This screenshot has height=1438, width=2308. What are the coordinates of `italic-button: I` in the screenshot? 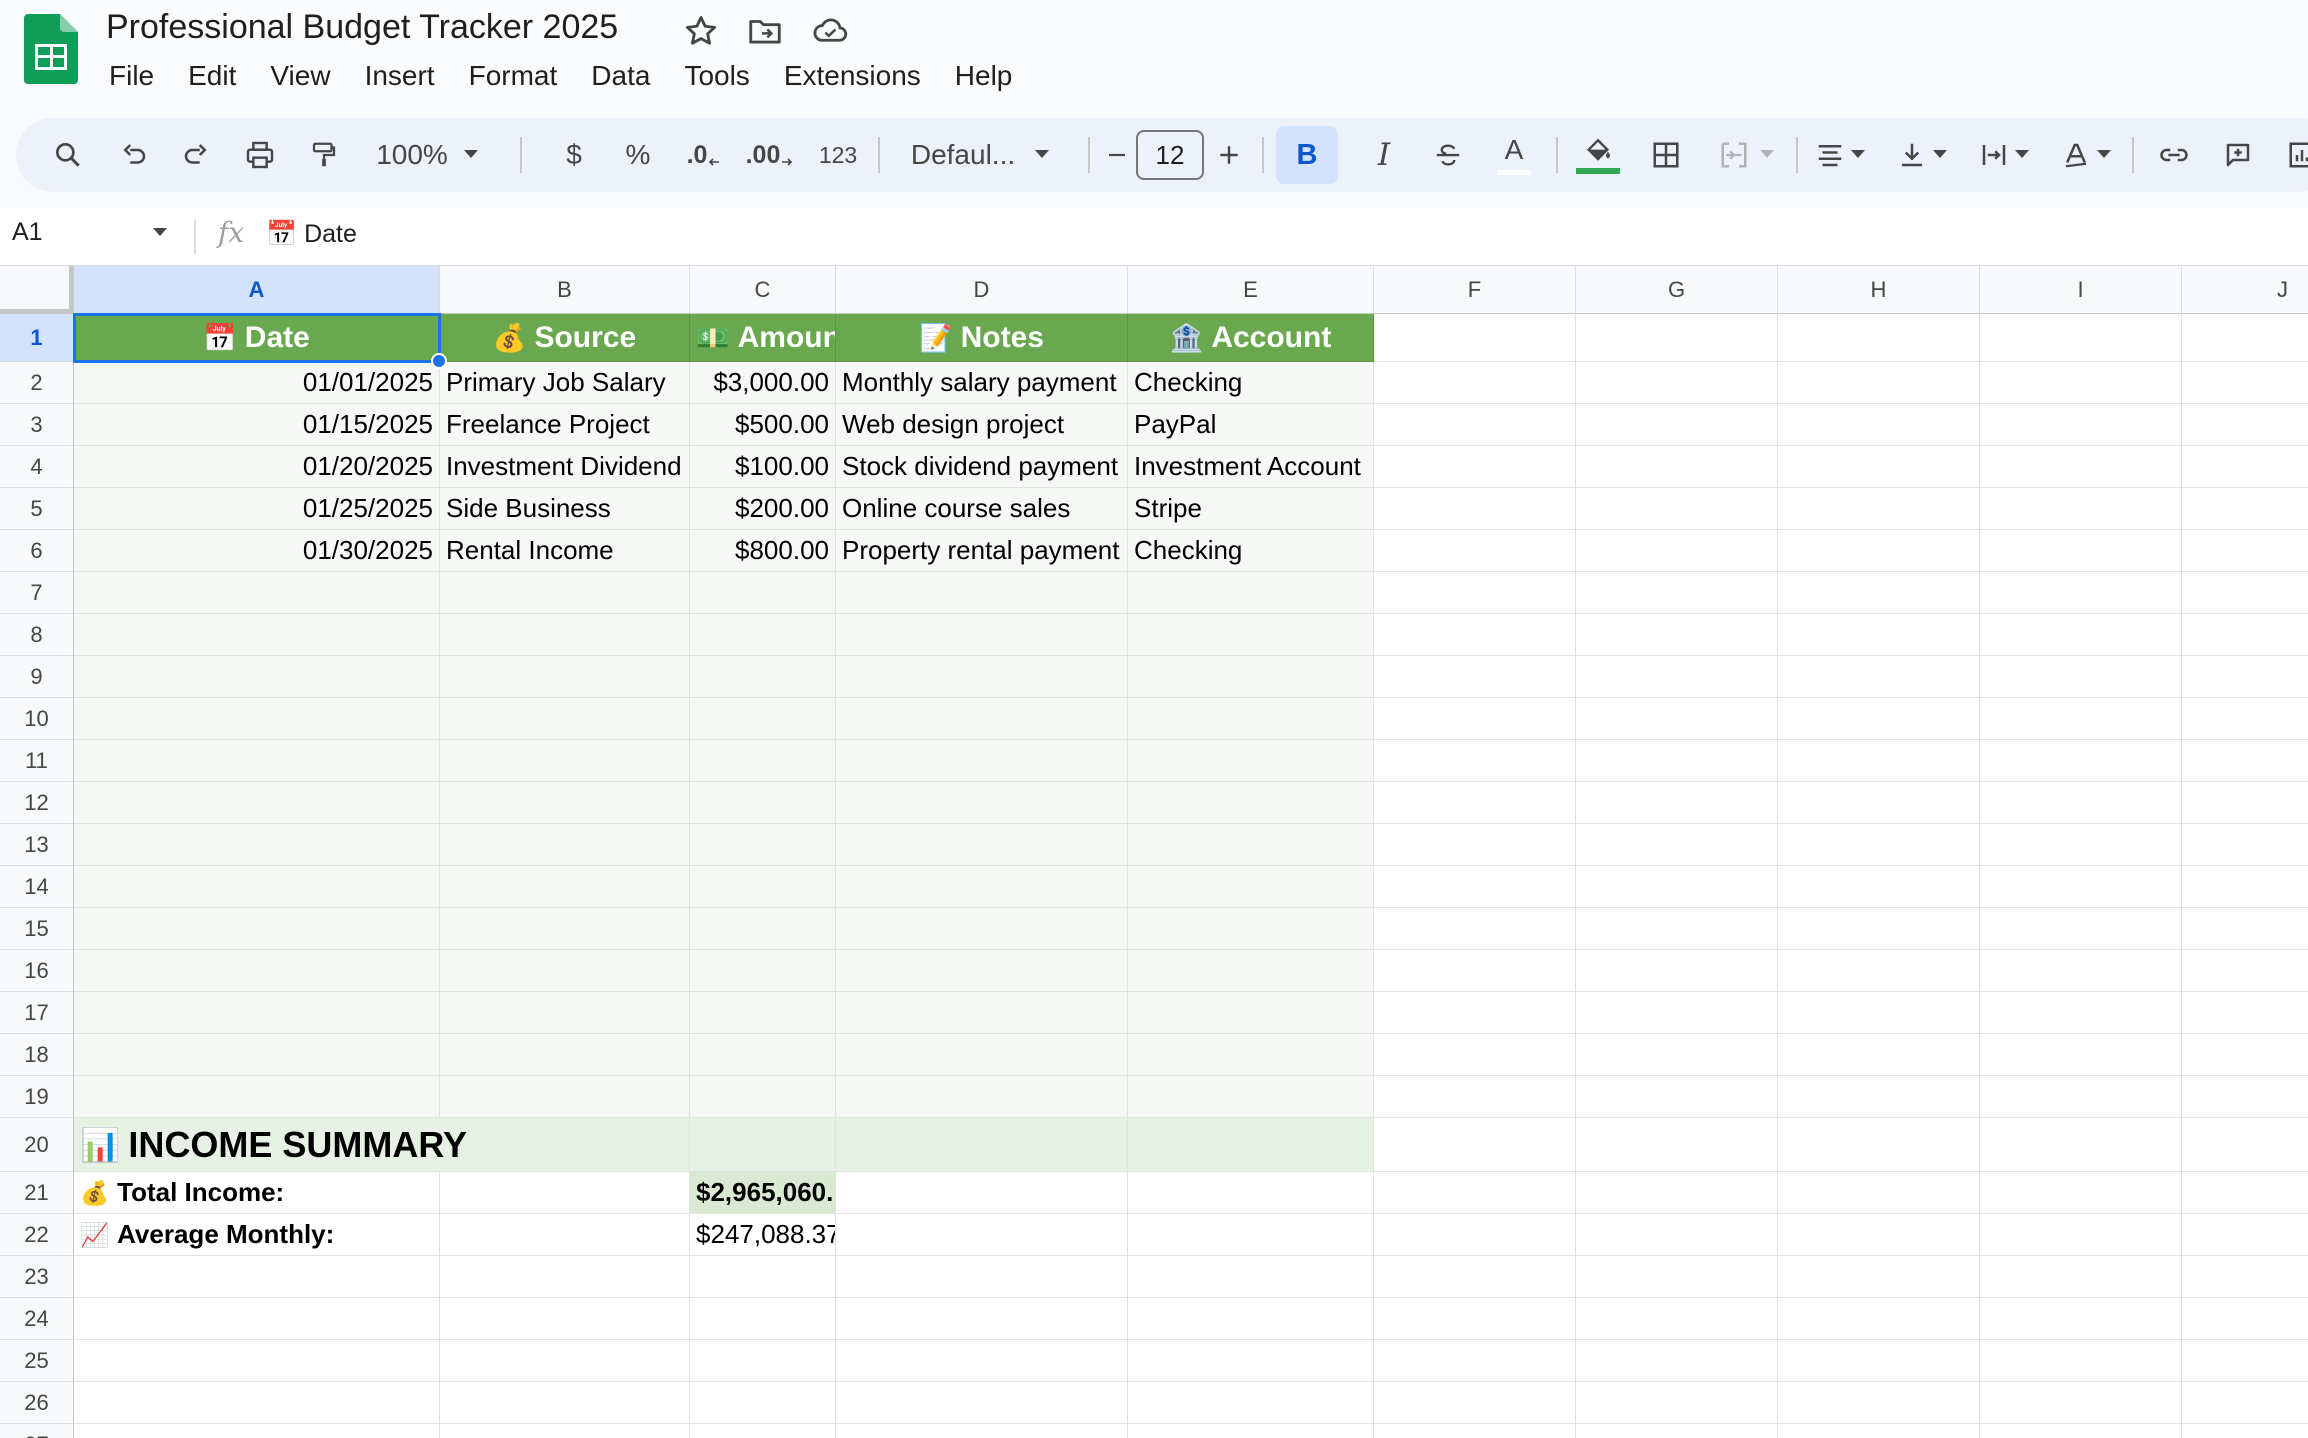 It's located at (1384, 155).